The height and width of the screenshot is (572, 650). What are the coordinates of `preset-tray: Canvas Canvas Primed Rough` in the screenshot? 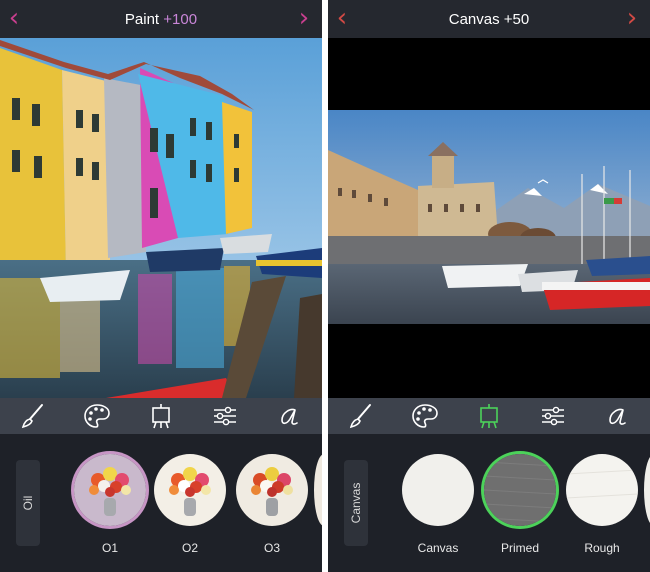 It's located at (489, 503).